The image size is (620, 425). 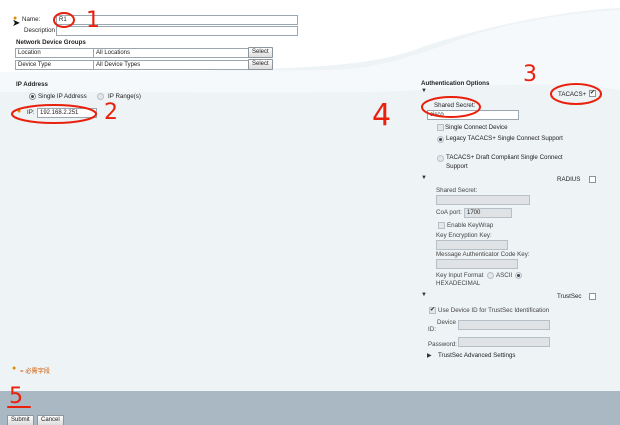 I want to click on description-label: Description, so click(x=39, y=30).